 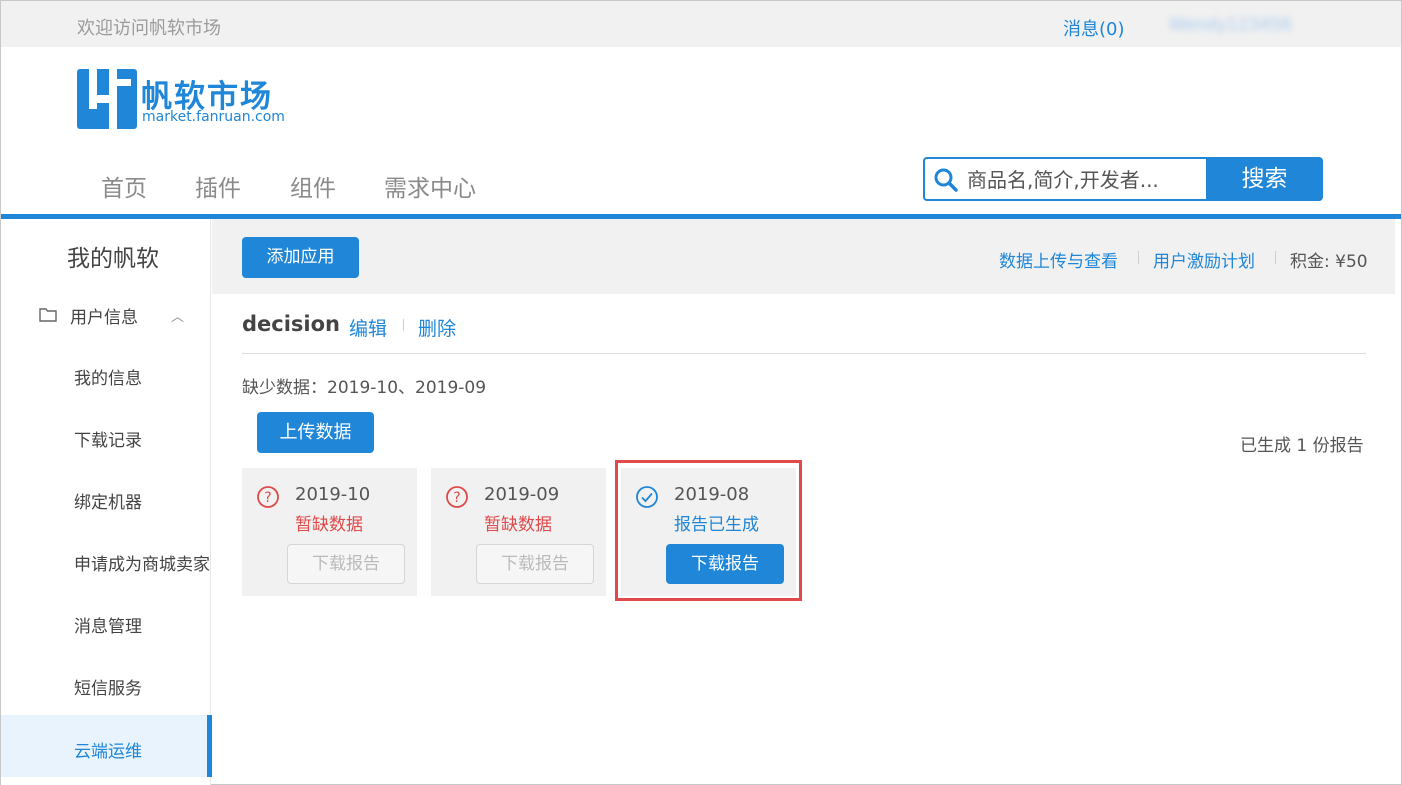 I want to click on nav-home: 首页, so click(x=124, y=186).